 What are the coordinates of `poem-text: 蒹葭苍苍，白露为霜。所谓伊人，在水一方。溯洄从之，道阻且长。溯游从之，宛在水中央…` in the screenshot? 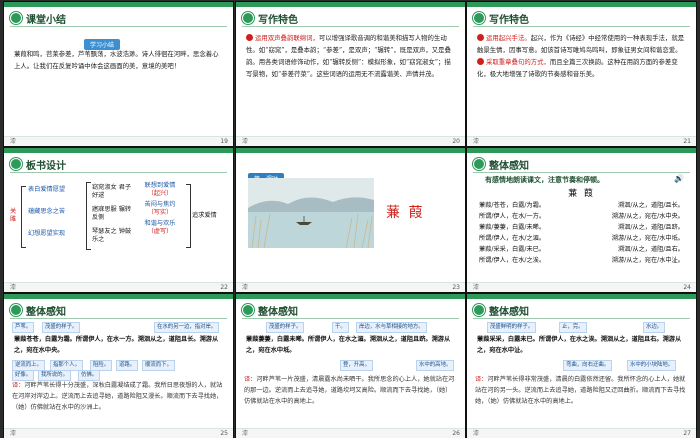 It's located at (116, 345).